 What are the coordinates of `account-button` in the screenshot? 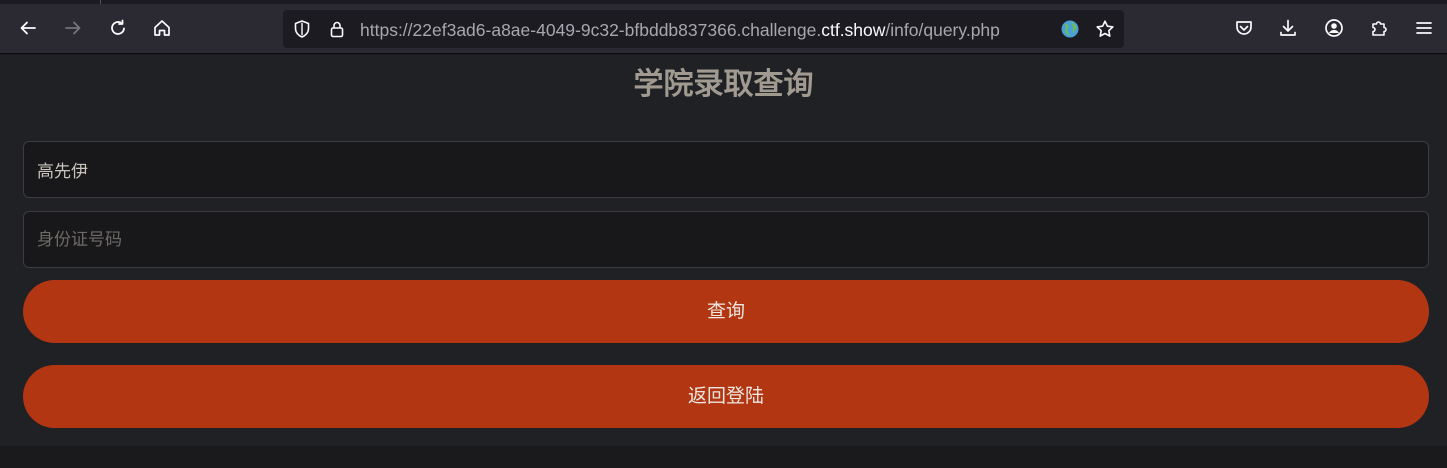 It's located at (1334, 28).